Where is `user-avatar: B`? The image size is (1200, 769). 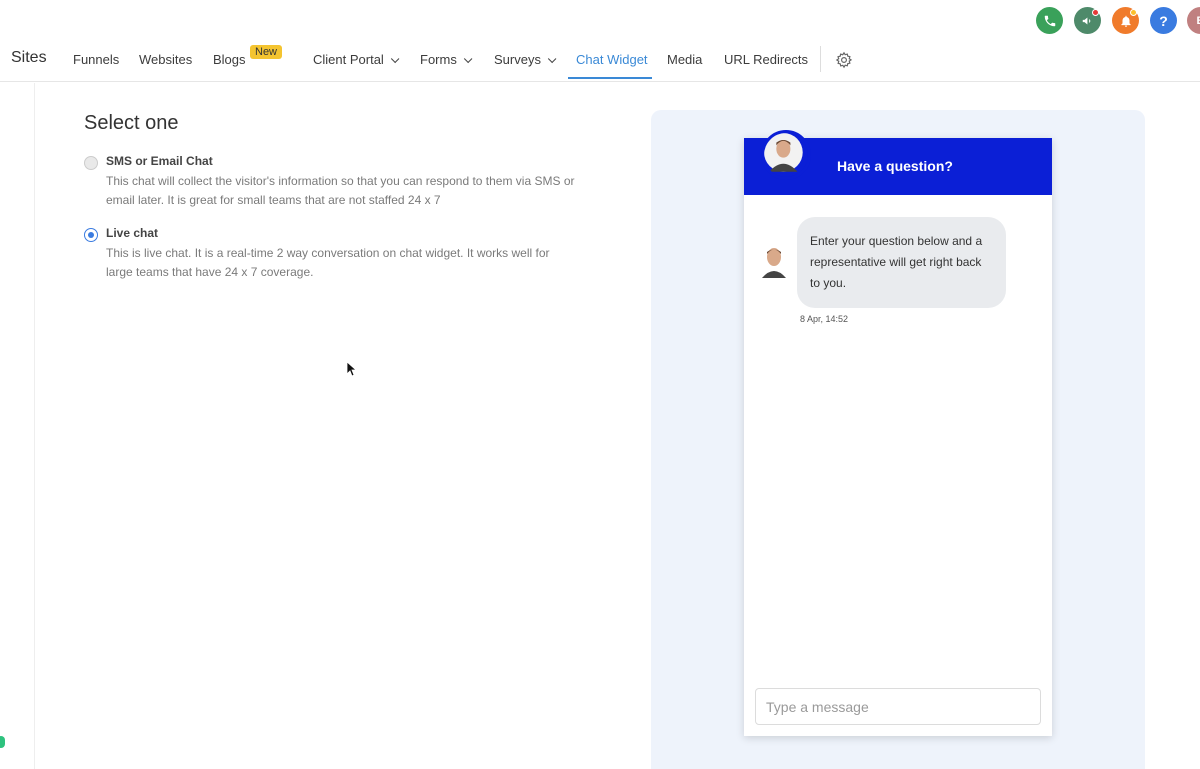
user-avatar: B is located at coordinates (1193, 20).